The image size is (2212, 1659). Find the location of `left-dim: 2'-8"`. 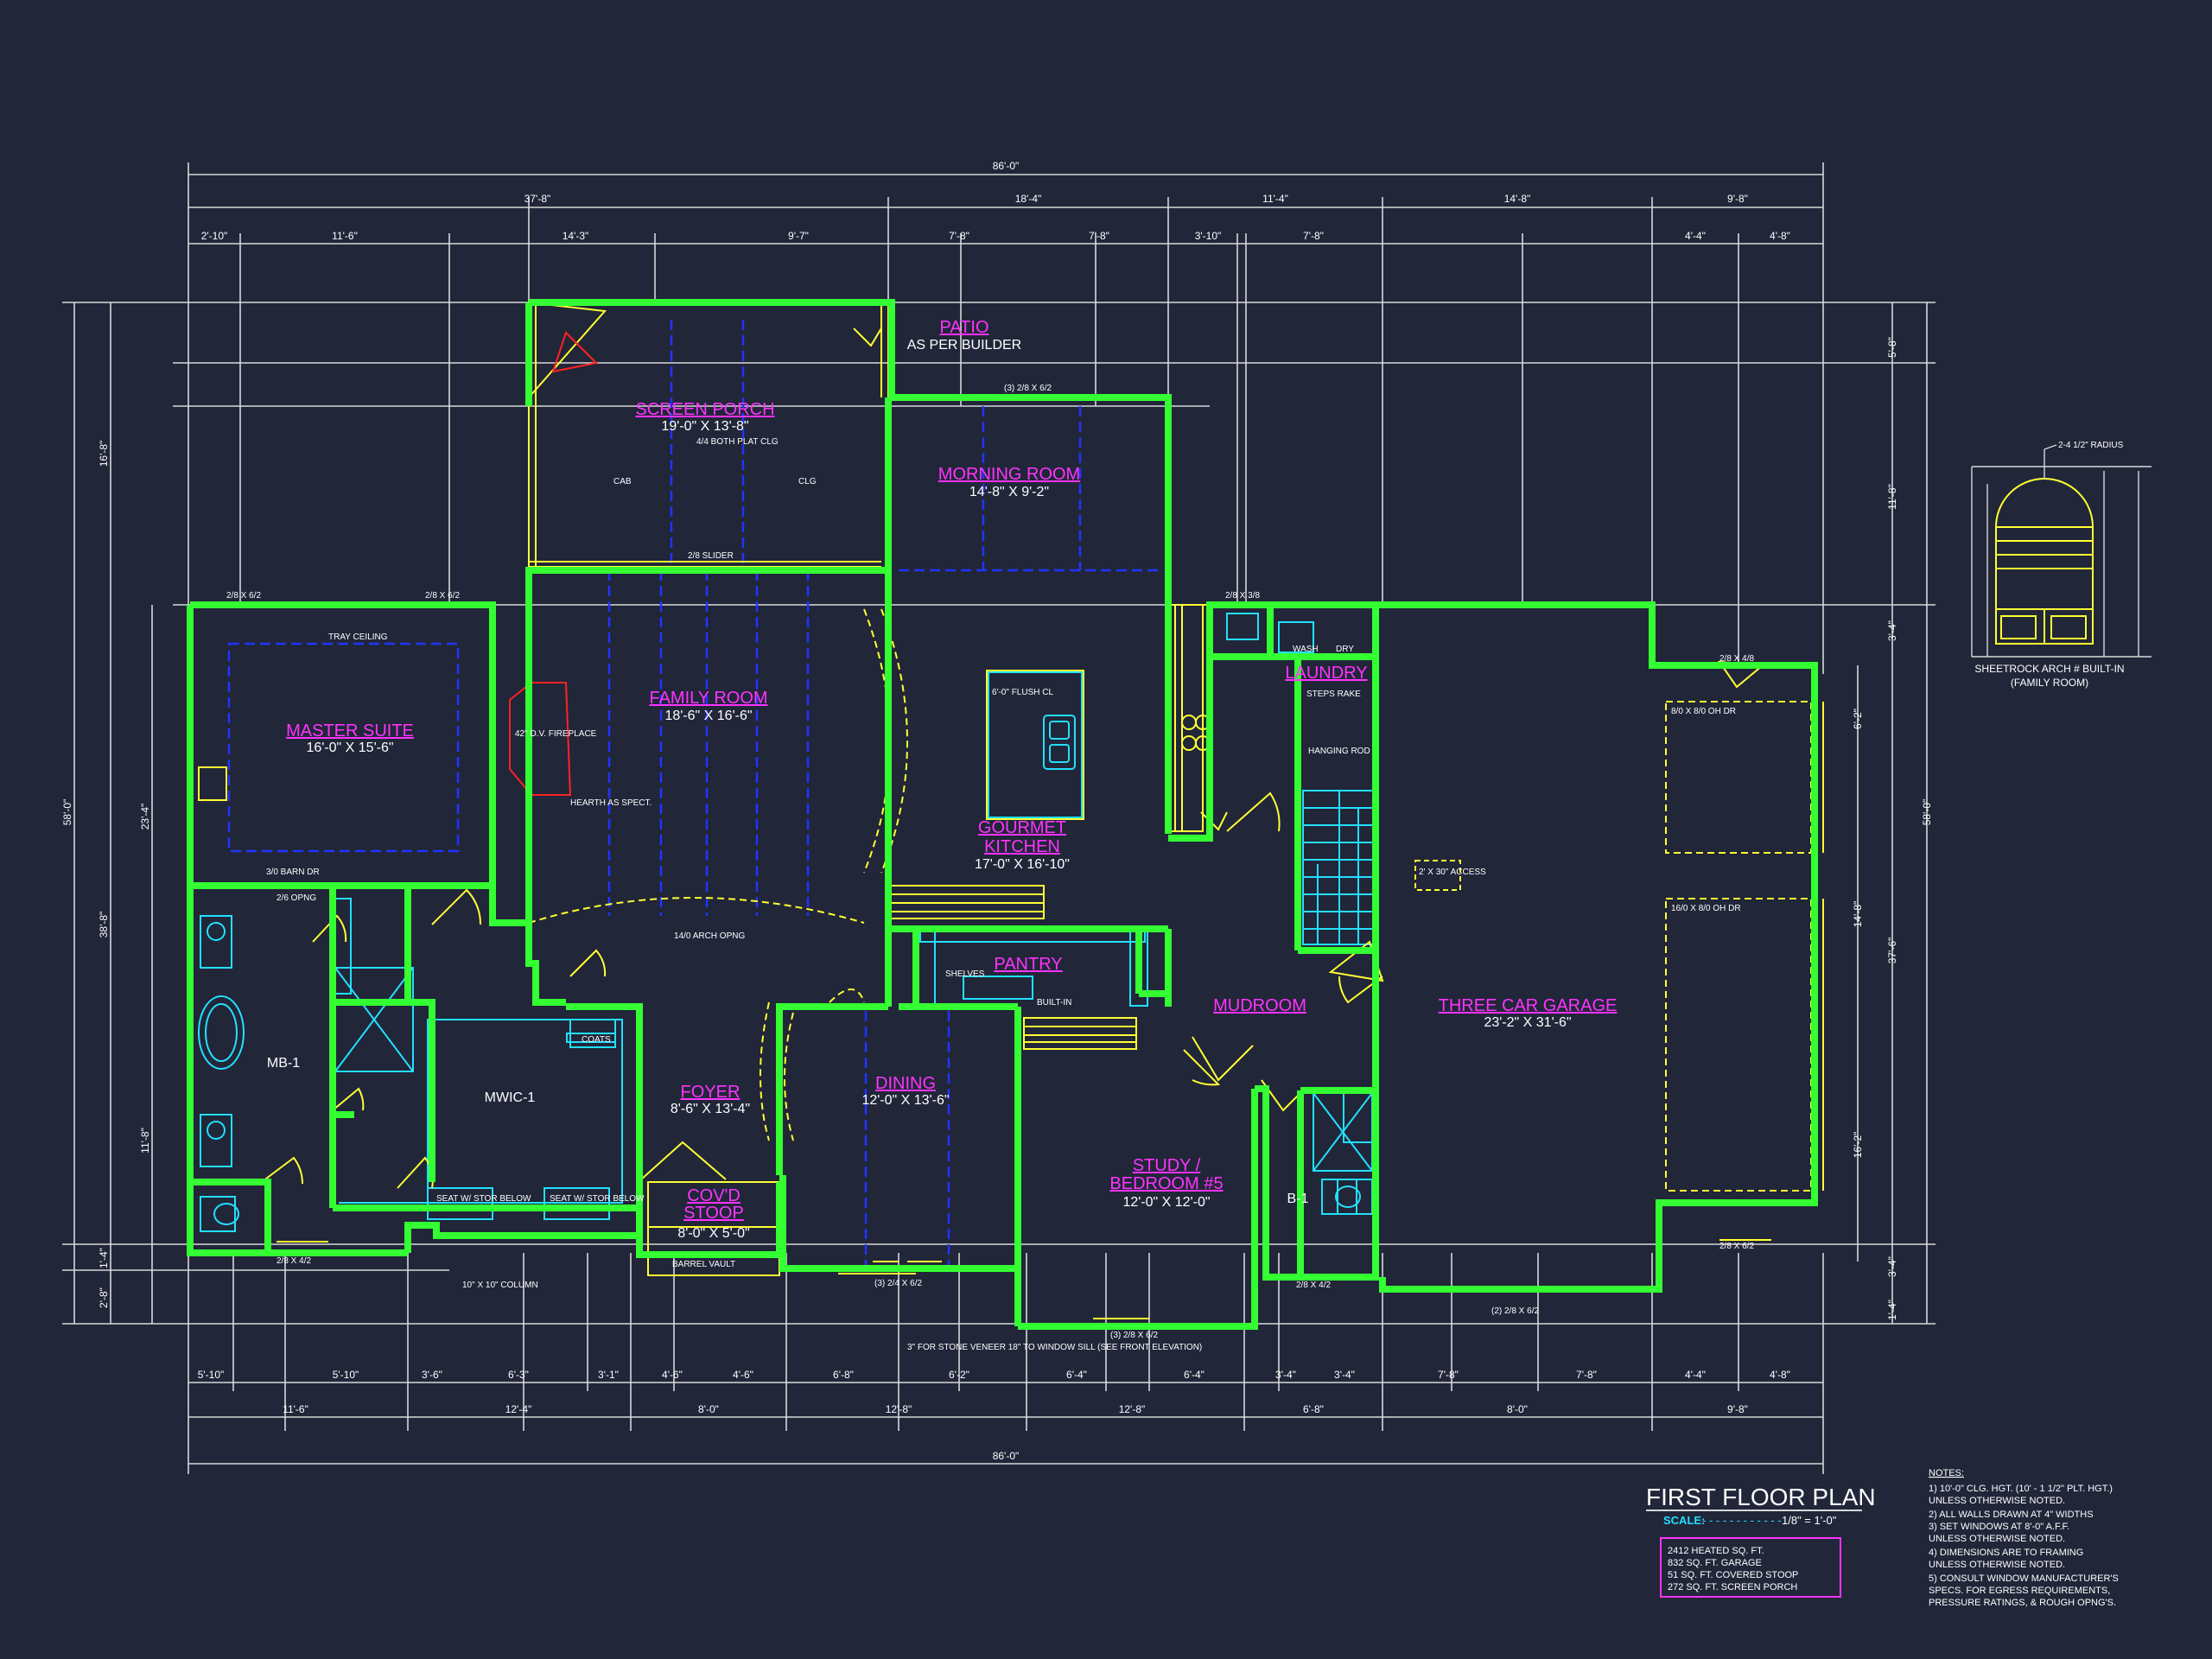

left-dim: 2'-8" is located at coordinates (104, 1297).